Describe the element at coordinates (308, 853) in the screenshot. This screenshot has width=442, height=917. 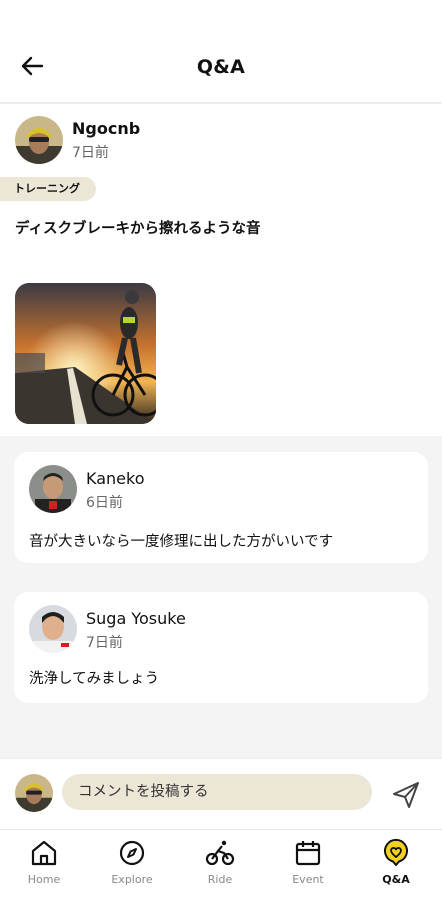
I see `calendar-icon` at that location.